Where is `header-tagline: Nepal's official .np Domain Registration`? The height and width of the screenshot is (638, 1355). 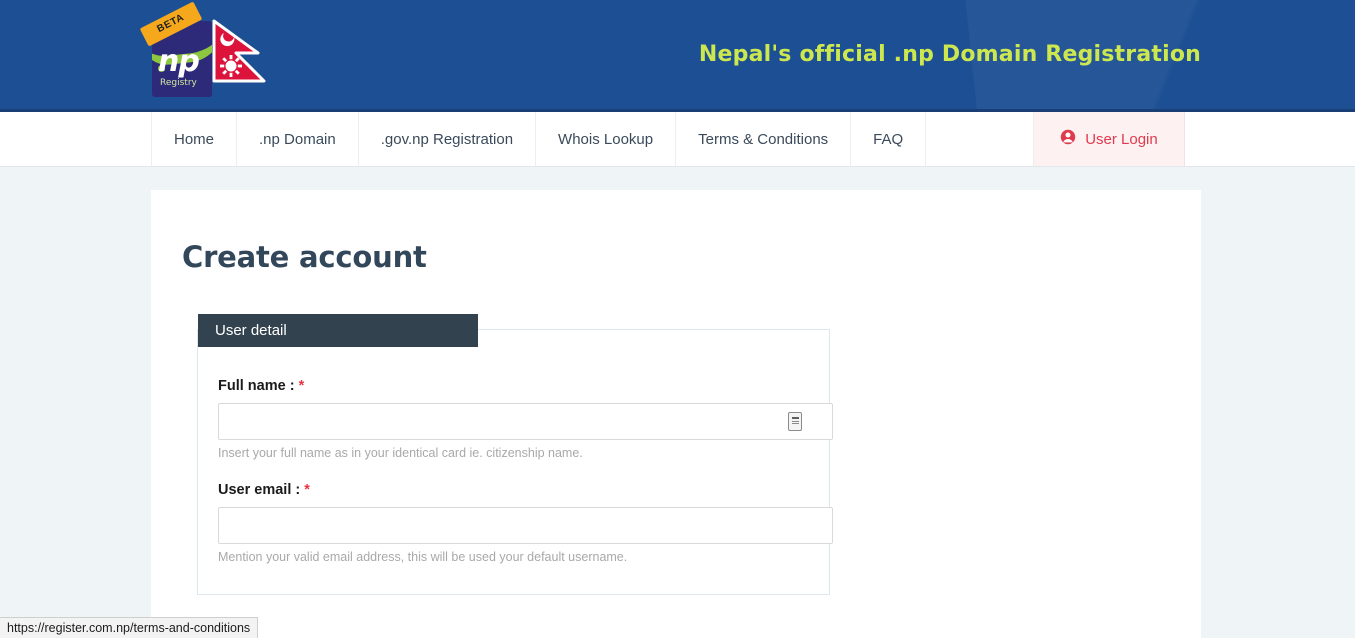 header-tagline: Nepal's official .np Domain Registration is located at coordinates (949, 54).